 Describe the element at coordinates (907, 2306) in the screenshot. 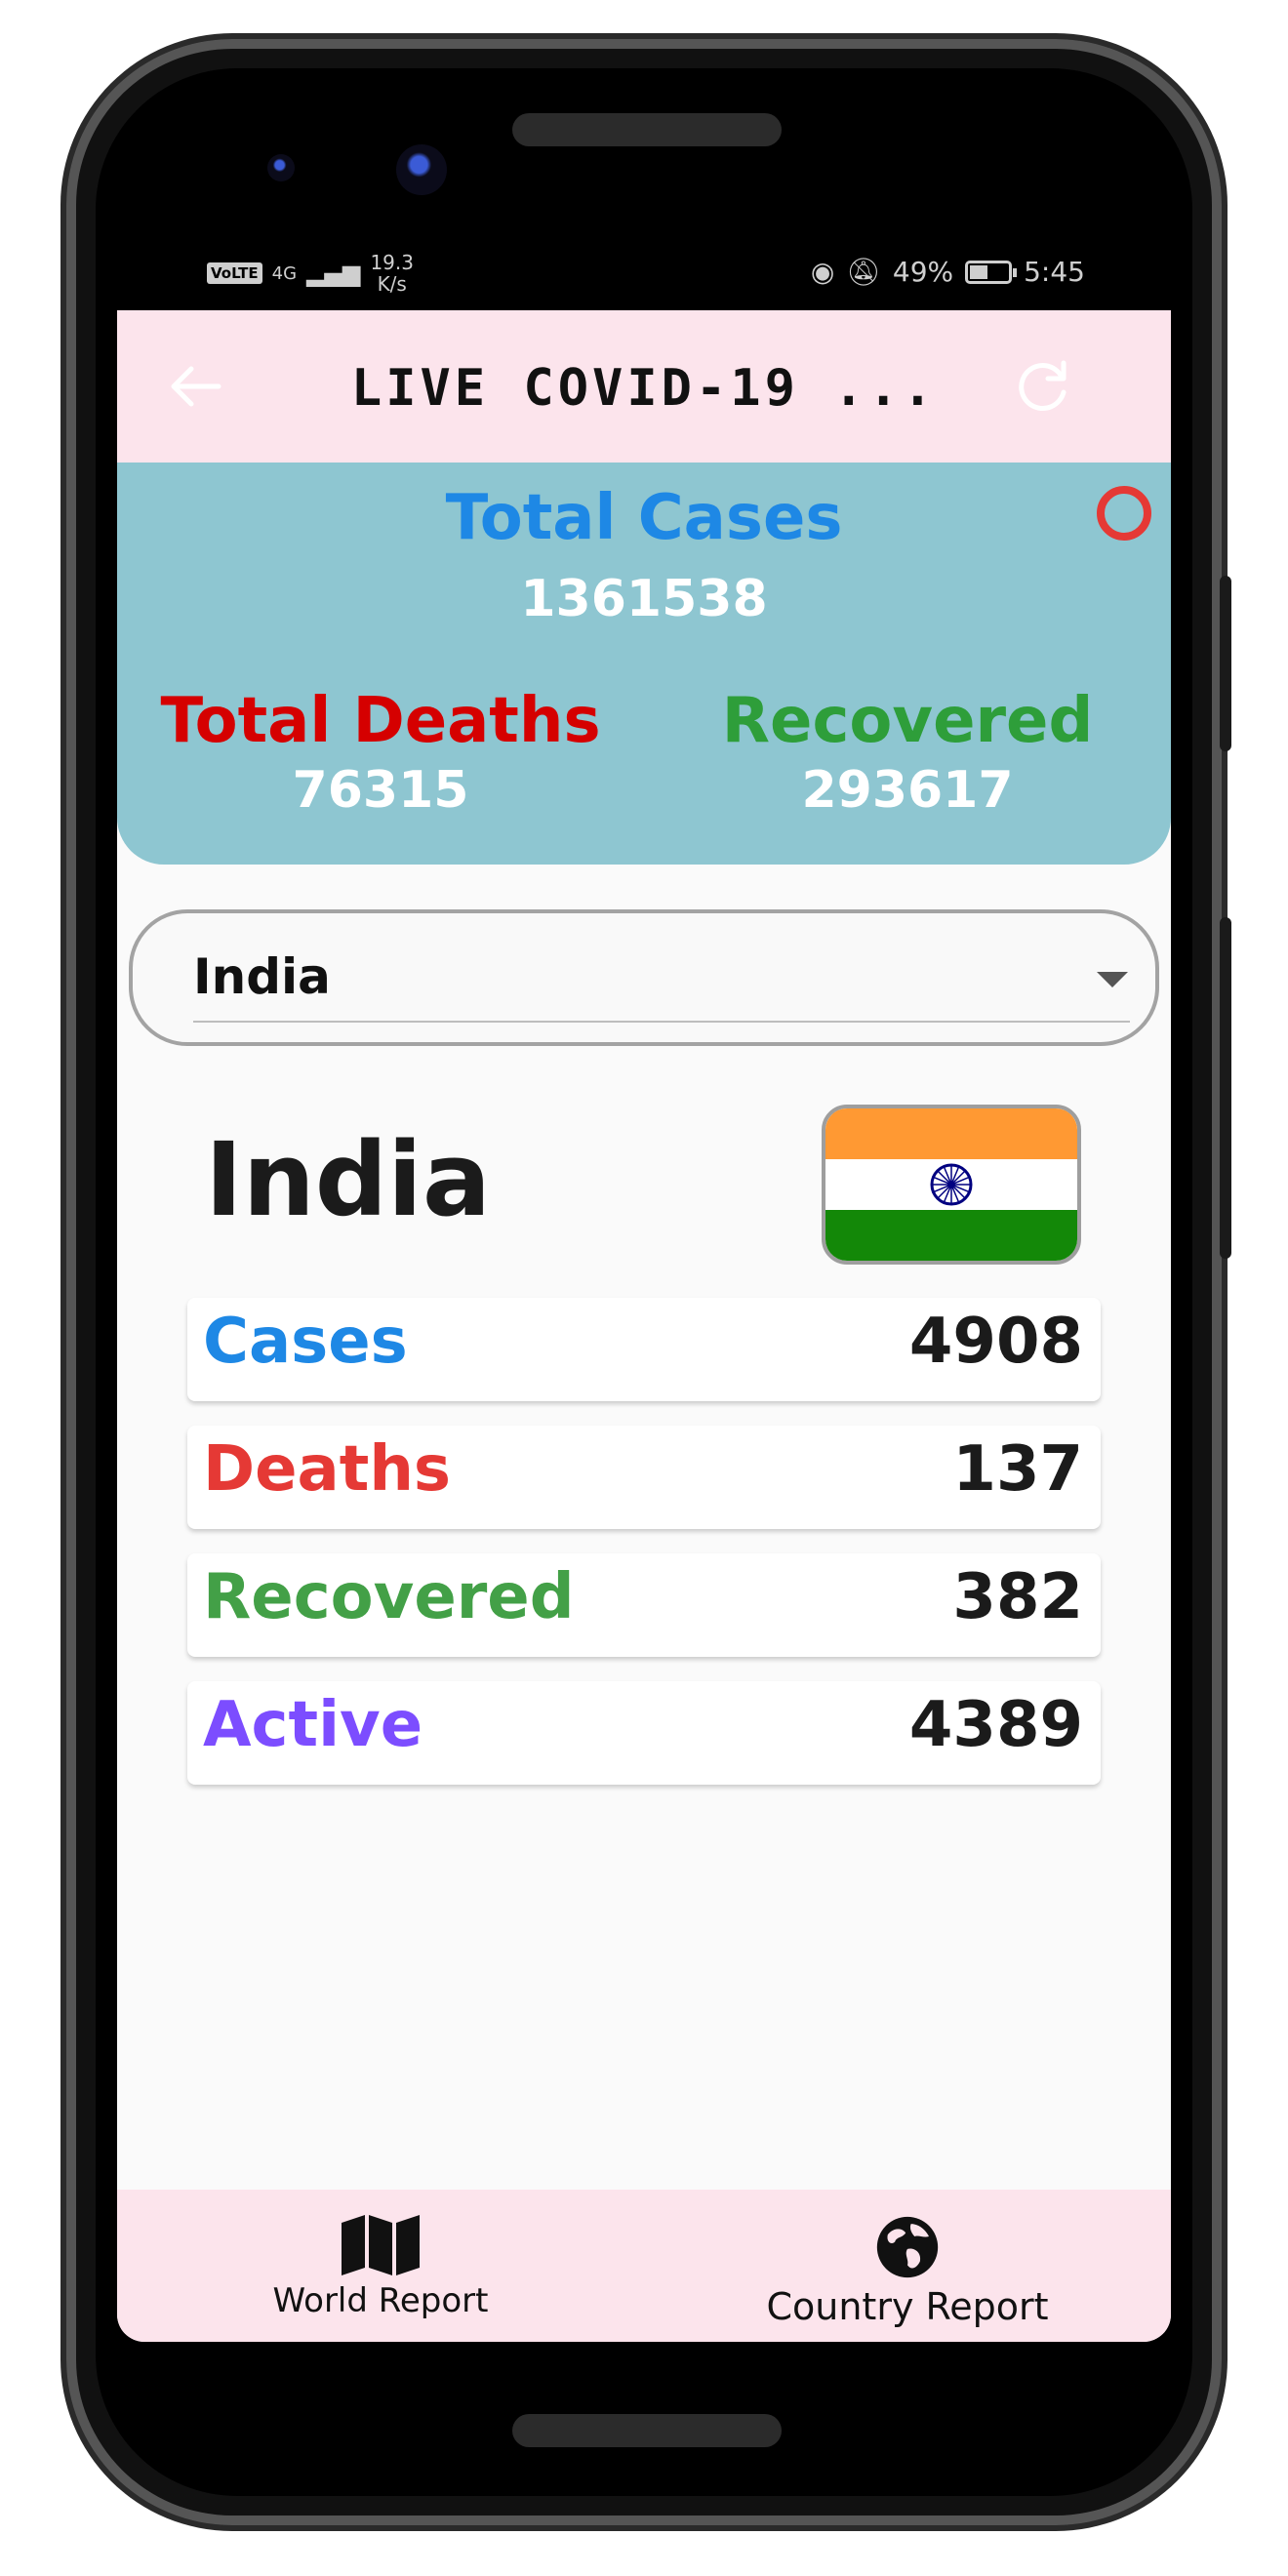

I see `nav-country-report-label: Country Report` at that location.